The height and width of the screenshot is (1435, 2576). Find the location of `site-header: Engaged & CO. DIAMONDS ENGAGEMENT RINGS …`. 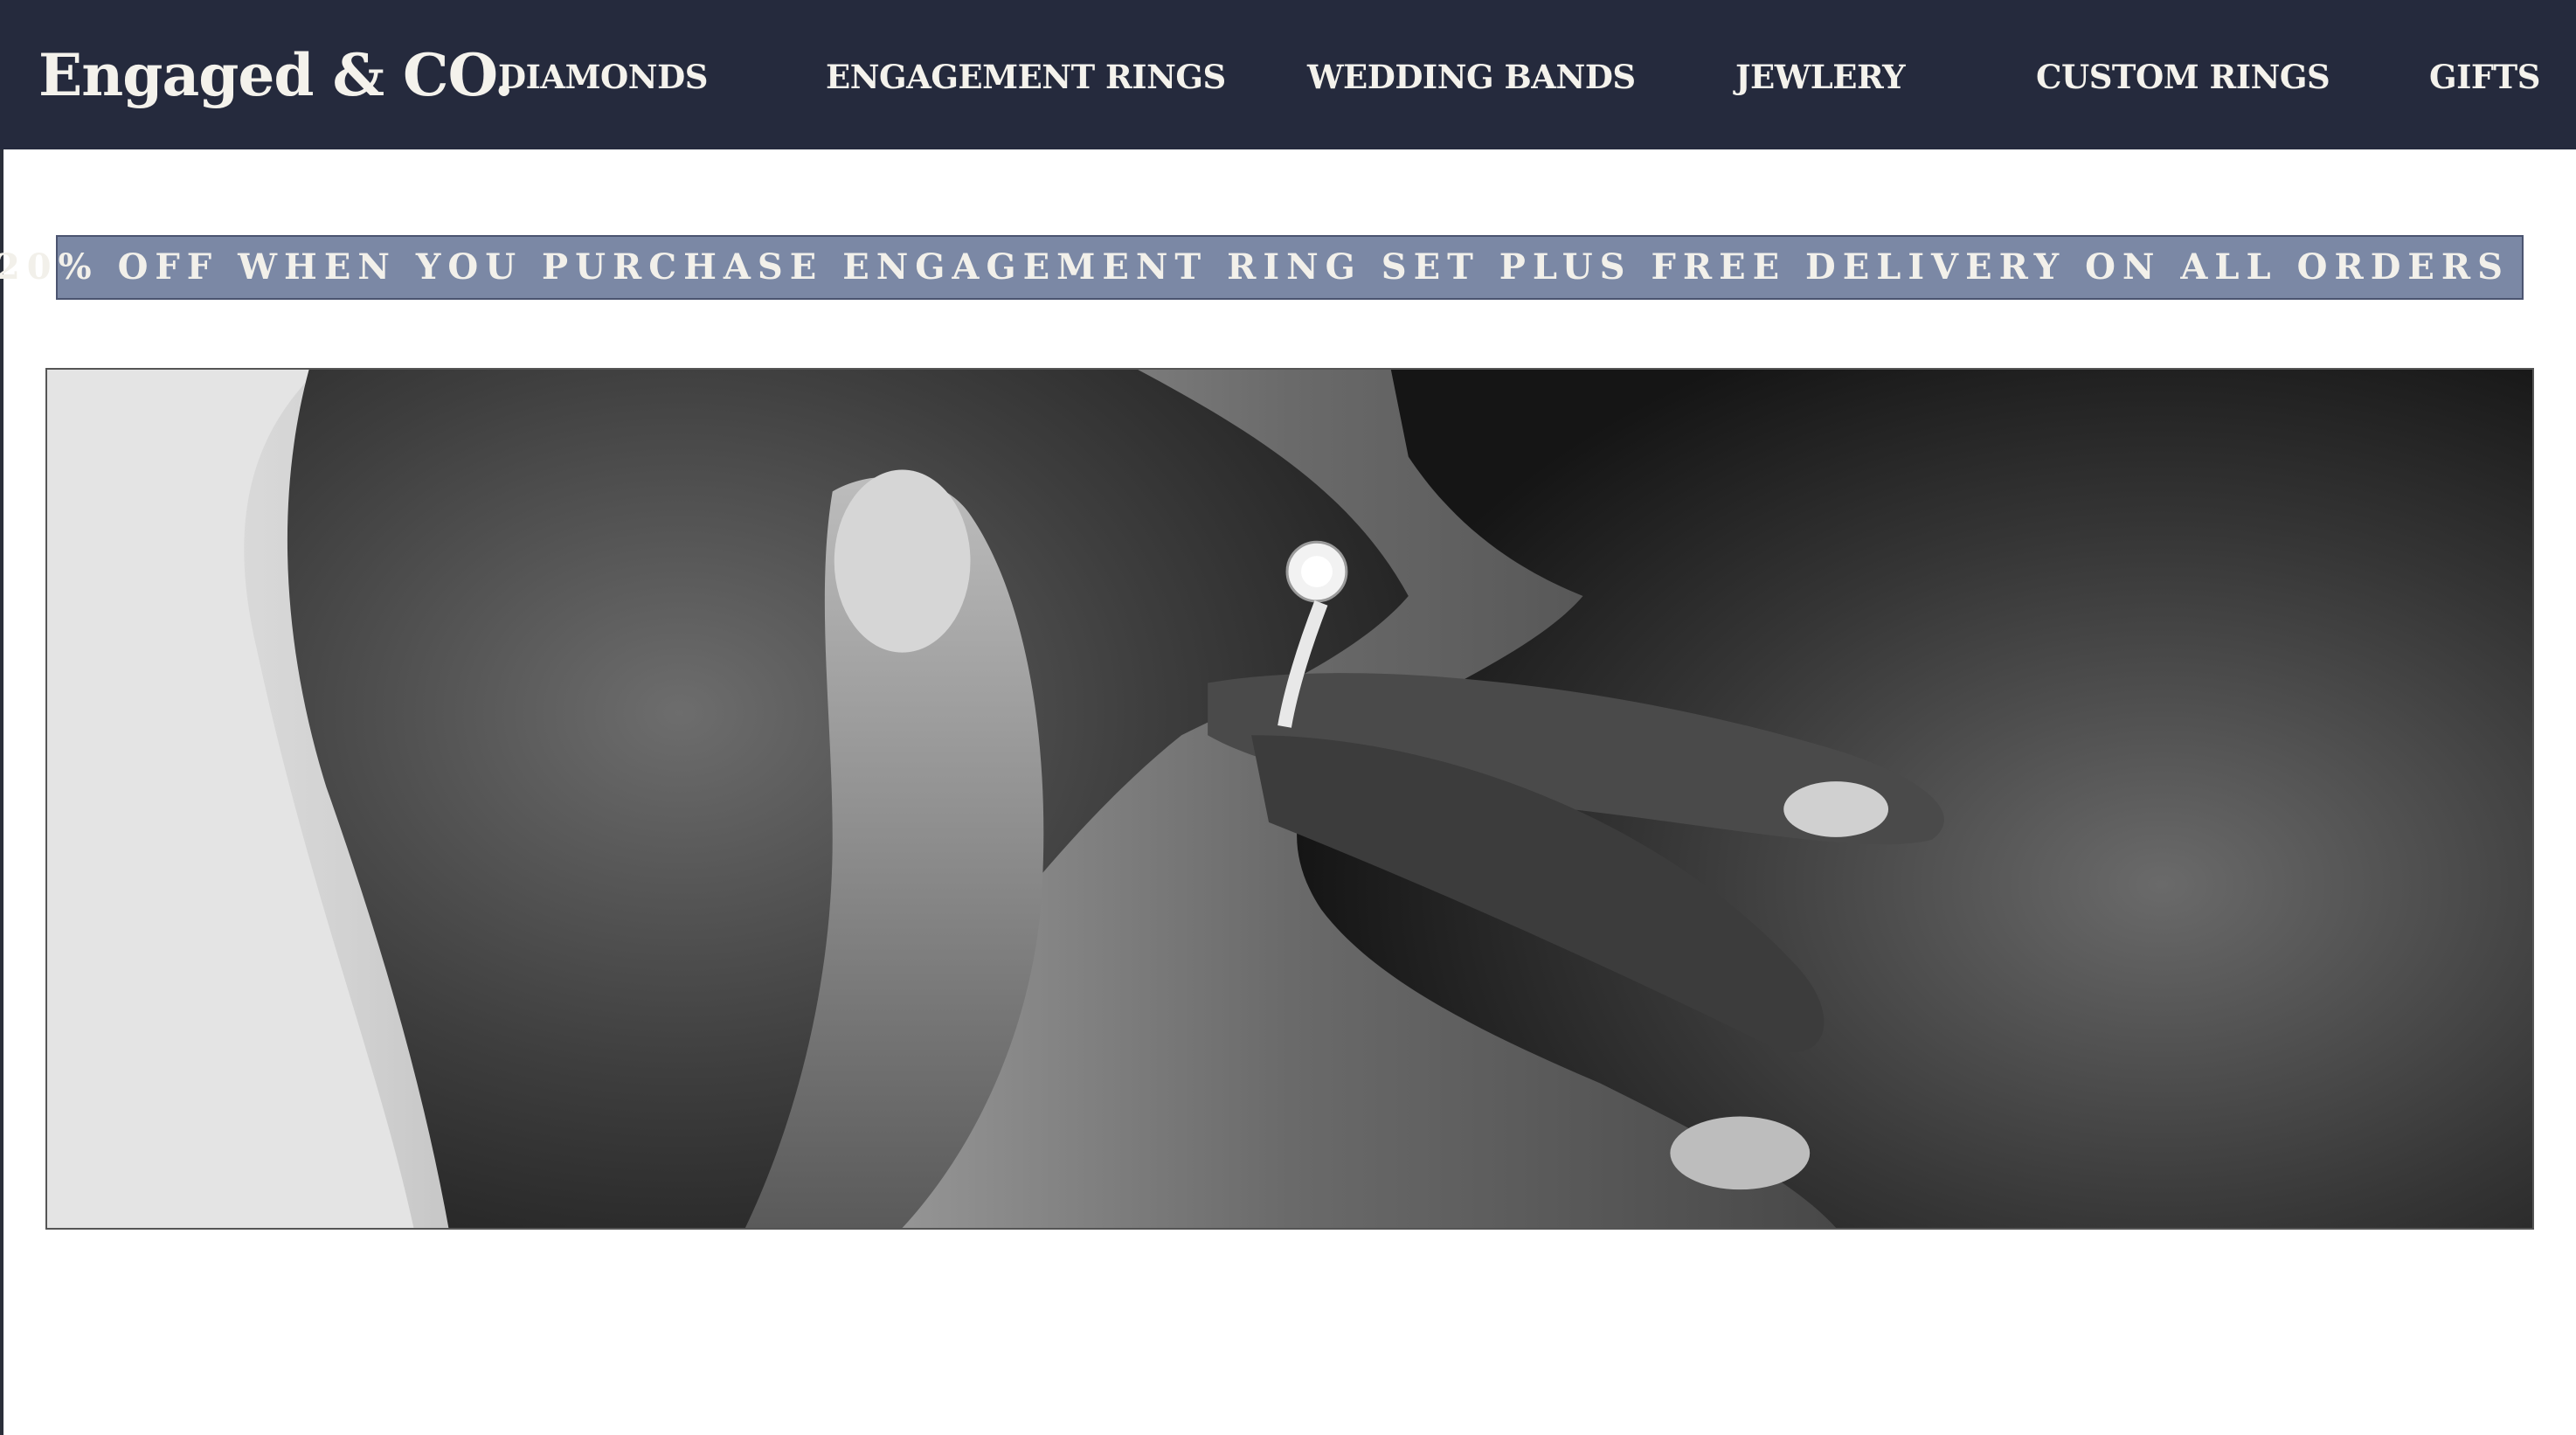

site-header: Engaged & CO. DIAMONDS ENGAGEMENT RINGS … is located at coordinates (1288, 74).